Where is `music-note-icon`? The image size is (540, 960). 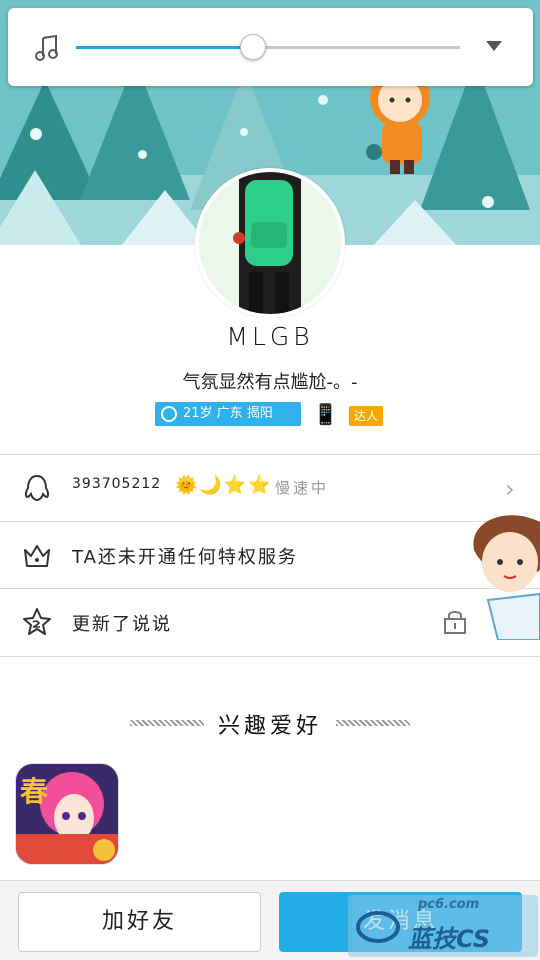
music-note-icon is located at coordinates (47, 48).